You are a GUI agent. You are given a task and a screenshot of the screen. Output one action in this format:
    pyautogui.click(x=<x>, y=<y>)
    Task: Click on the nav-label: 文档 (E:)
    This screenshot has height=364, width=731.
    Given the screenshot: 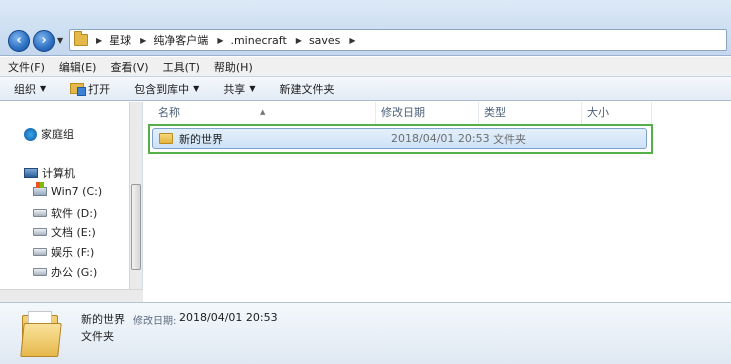 What is the action you would take?
    pyautogui.click(x=73, y=232)
    